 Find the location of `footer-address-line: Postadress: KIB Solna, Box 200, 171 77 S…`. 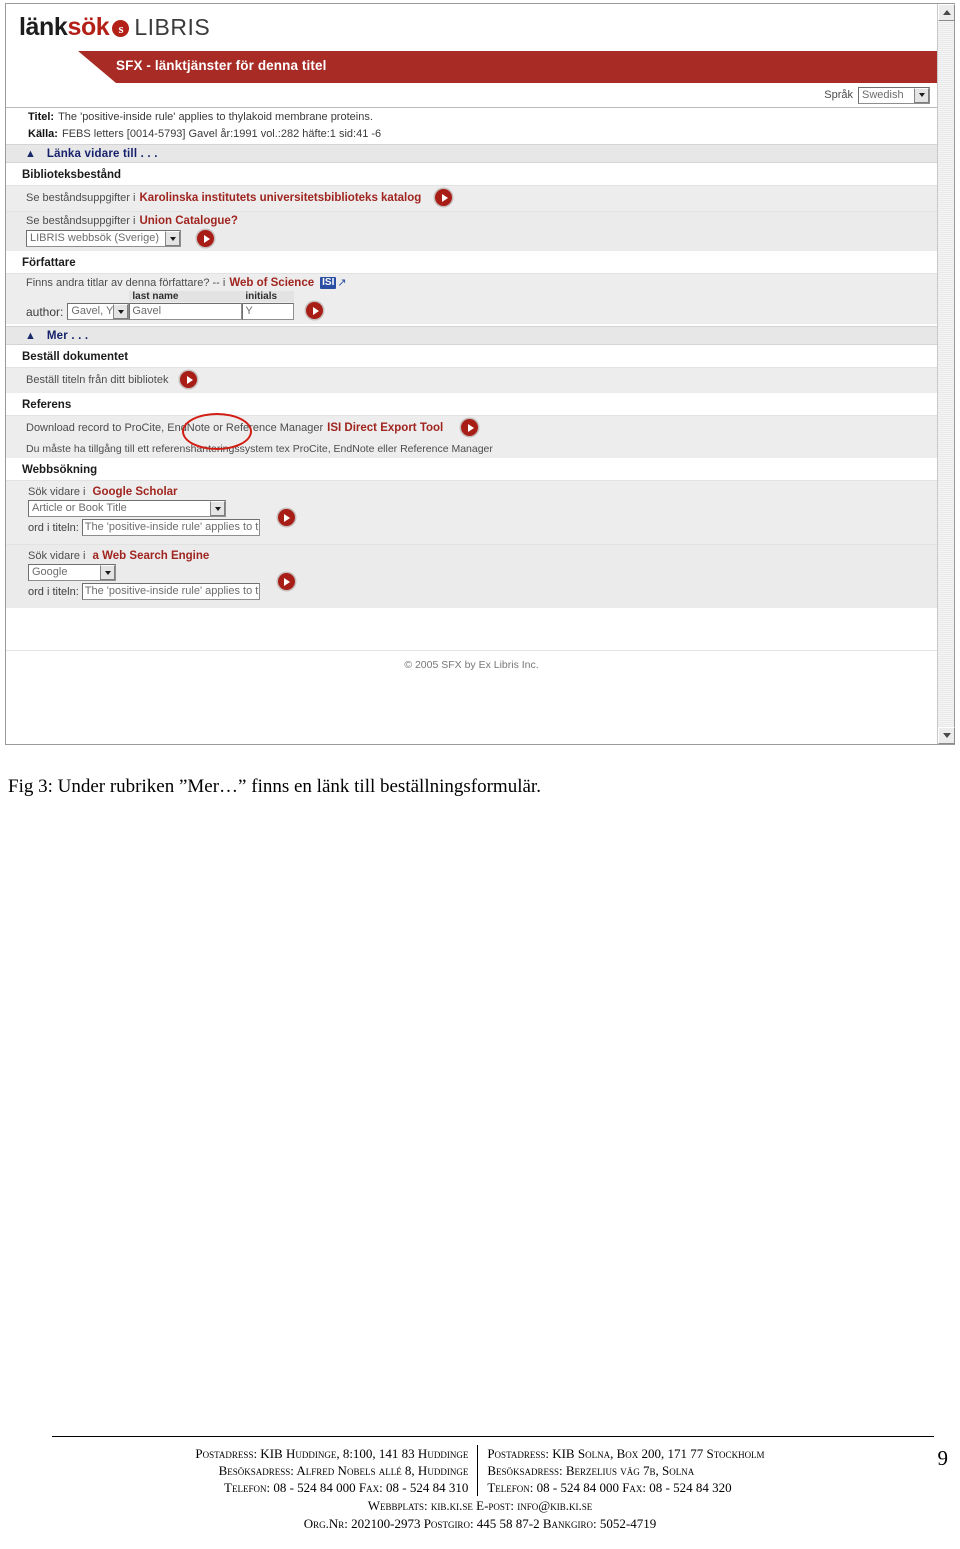

footer-address-line: Postadress: KIB Solna, Box 200, 171 77 S… is located at coordinates (626, 1453).